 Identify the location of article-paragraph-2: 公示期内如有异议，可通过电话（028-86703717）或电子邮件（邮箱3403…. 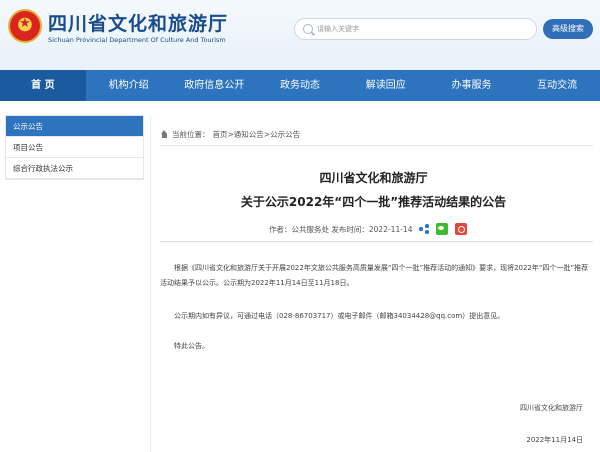
(339, 316).